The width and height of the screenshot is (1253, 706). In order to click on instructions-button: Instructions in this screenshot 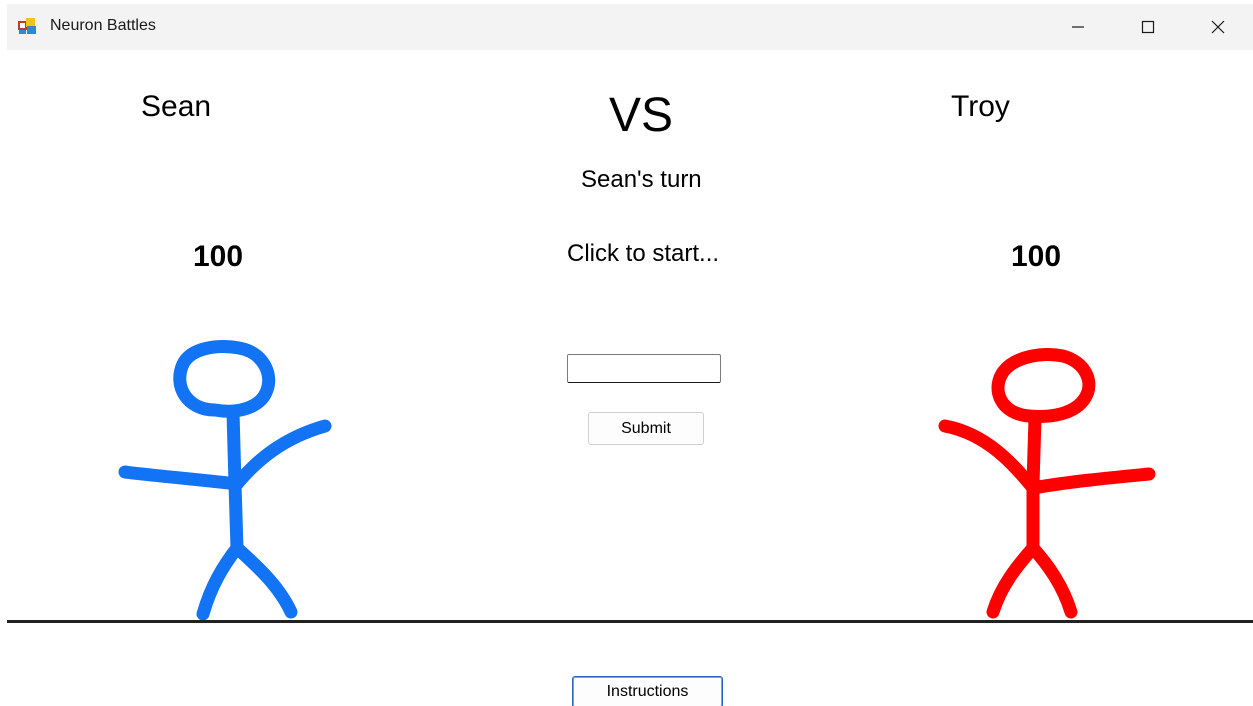, I will do `click(647, 691)`.